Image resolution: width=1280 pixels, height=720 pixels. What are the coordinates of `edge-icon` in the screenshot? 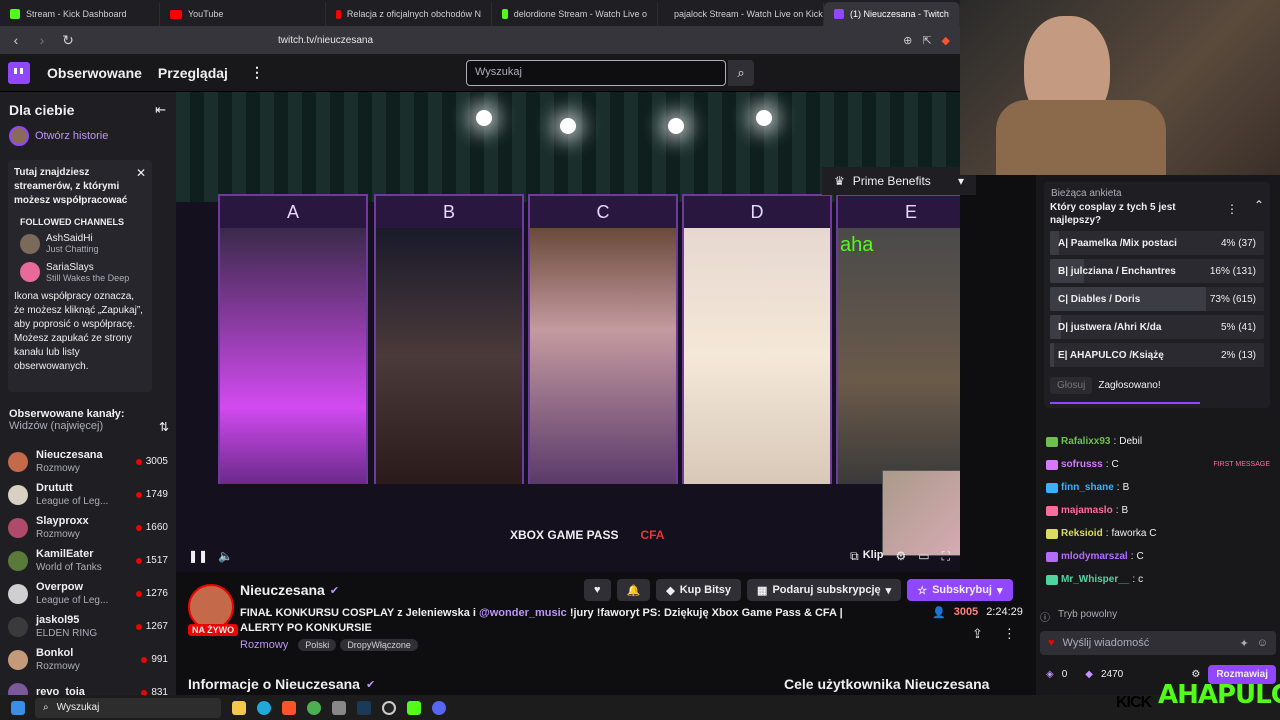 It's located at (264, 707).